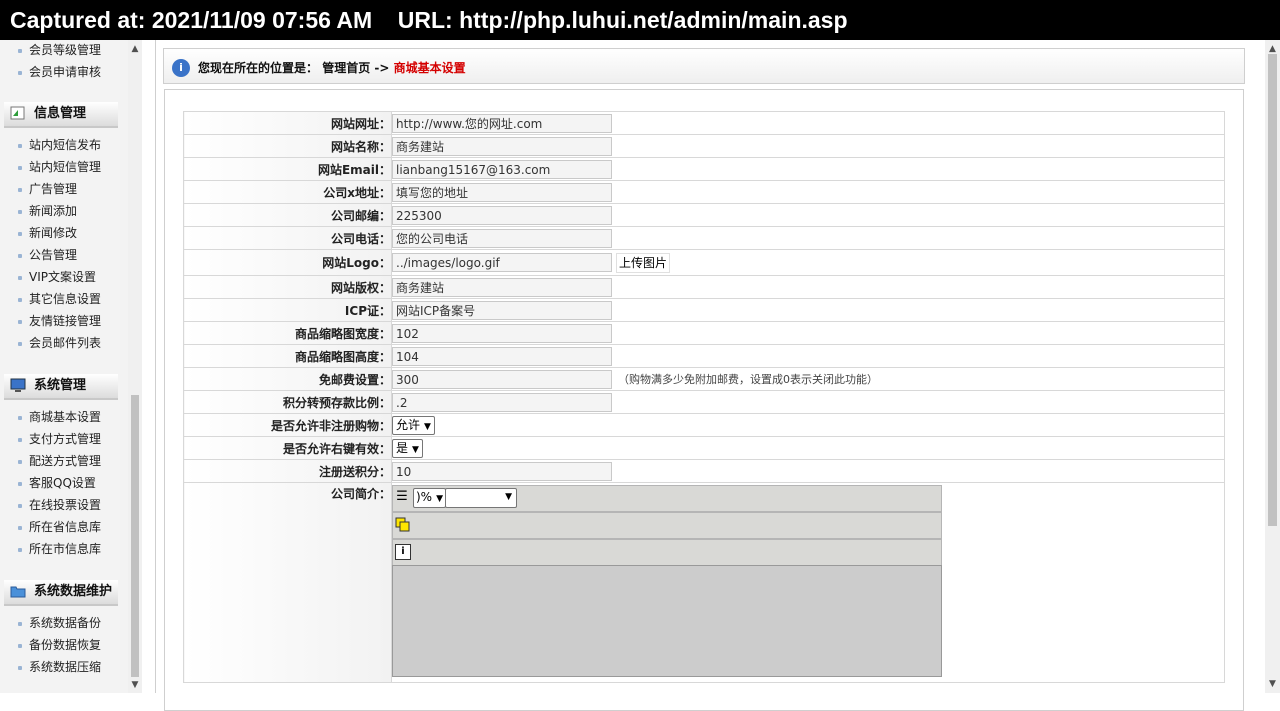 The image size is (1280, 711). Describe the element at coordinates (502, 192) in the screenshot. I see `address-input: 填写您的地址` at that location.